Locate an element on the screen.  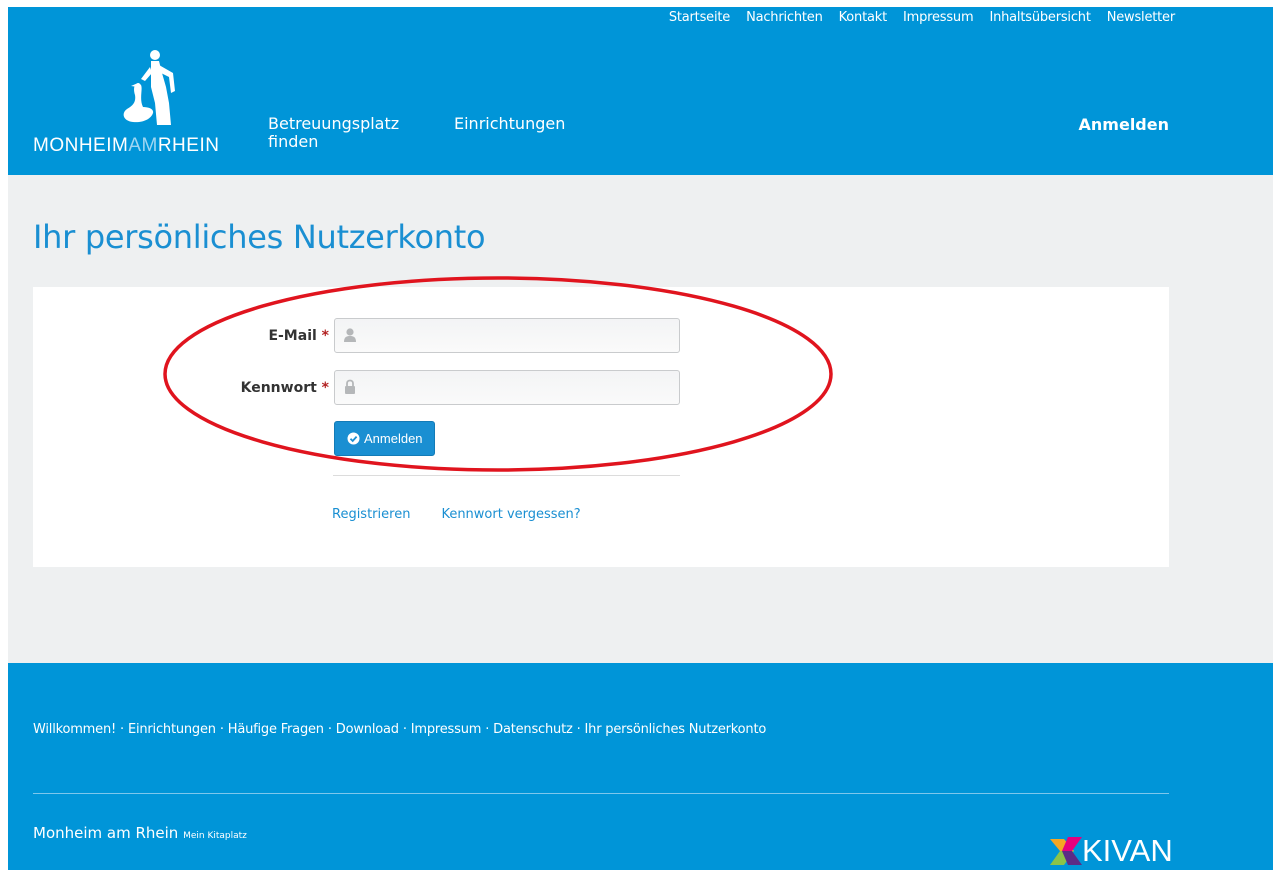
password-label-text: Kennwort is located at coordinates (278, 388).